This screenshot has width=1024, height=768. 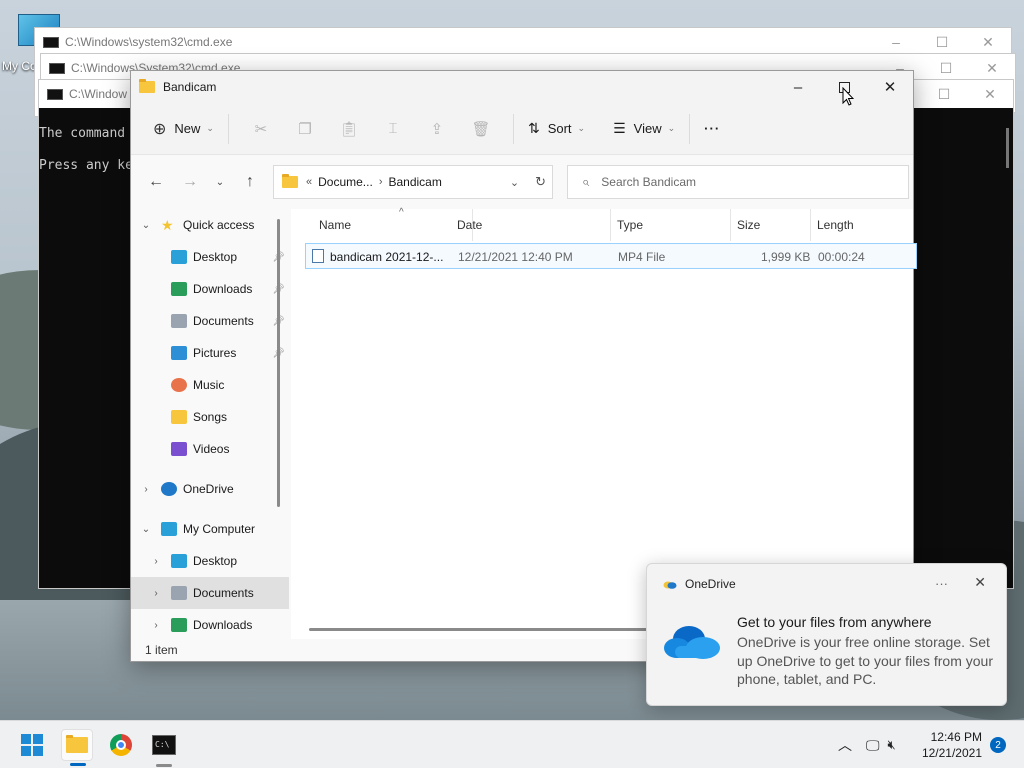 What do you see at coordinates (1007, 148) in the screenshot?
I see `cmd-scrollbar` at bounding box center [1007, 148].